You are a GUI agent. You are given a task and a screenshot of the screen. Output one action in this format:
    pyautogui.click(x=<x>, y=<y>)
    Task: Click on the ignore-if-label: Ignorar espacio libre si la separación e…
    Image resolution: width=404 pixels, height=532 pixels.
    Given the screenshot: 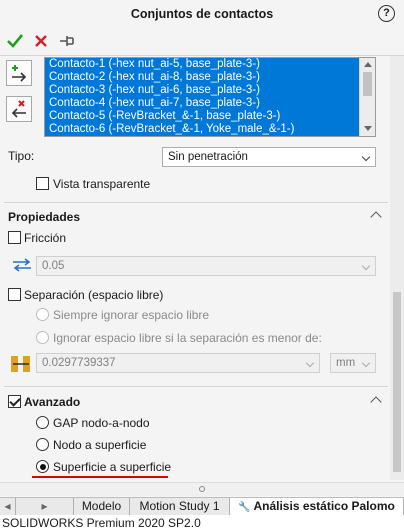 What is the action you would take?
    pyautogui.click(x=187, y=338)
    